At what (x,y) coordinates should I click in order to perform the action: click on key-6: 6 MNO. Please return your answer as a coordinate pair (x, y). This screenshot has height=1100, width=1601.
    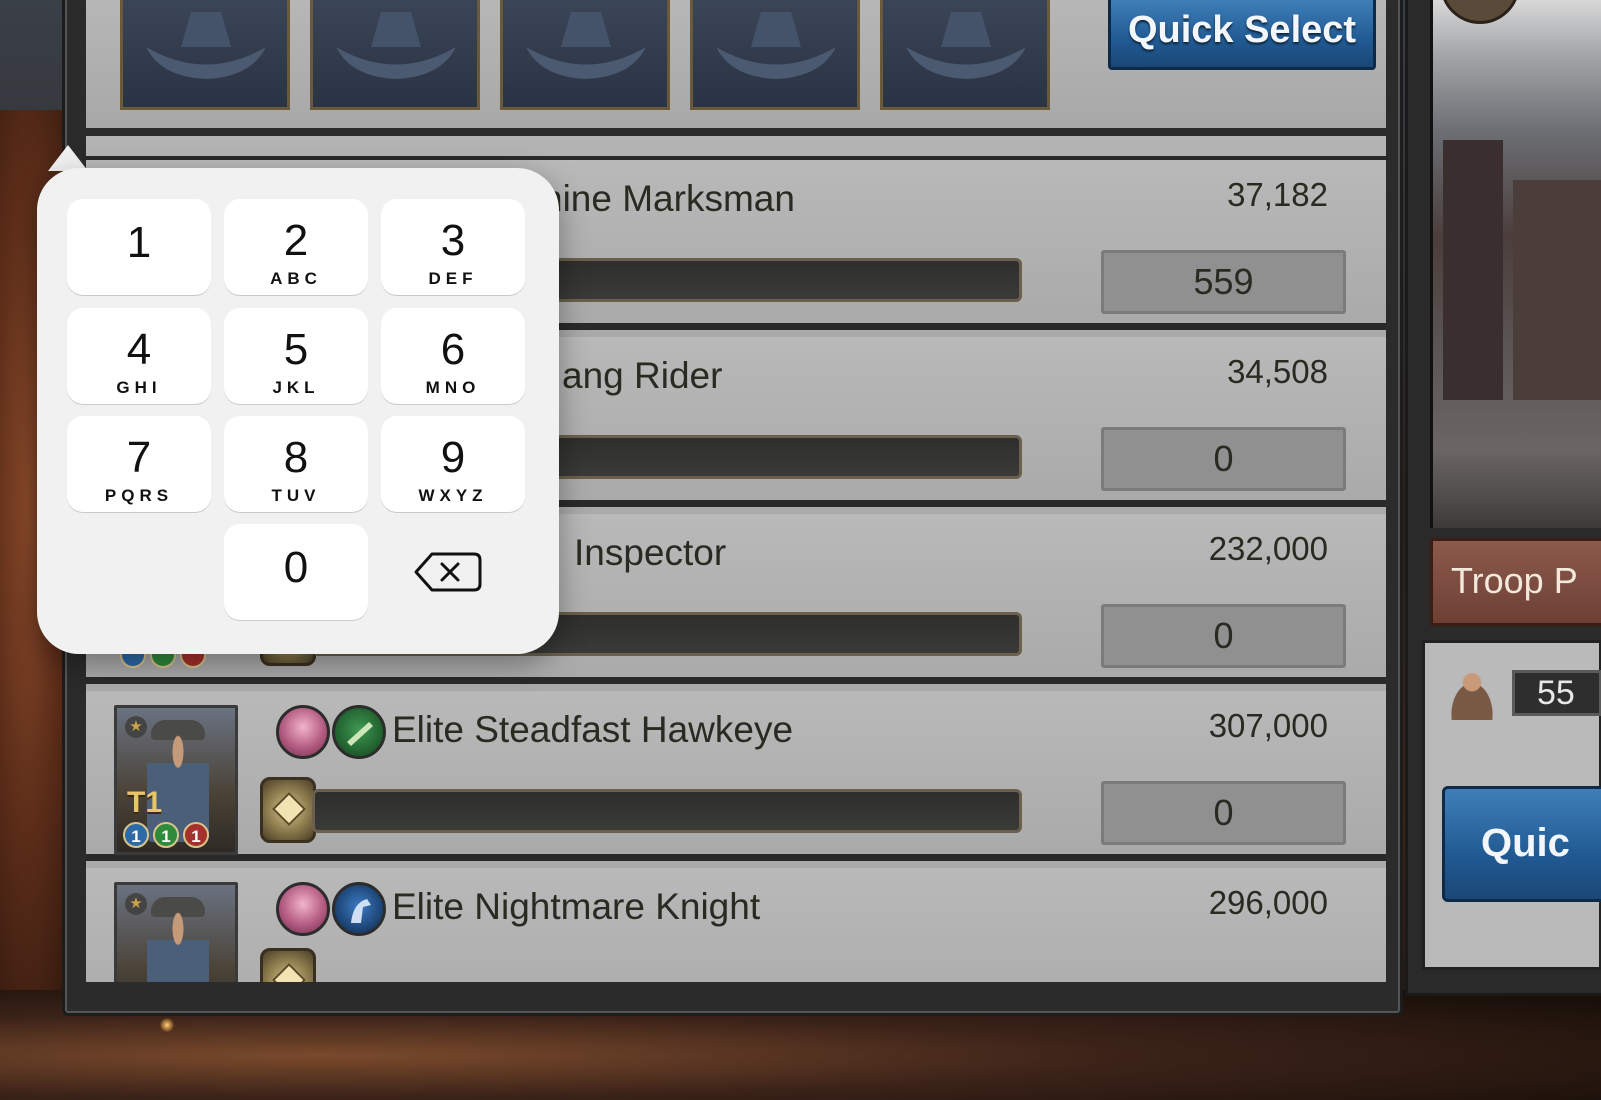
    Looking at the image, I should click on (453, 356).